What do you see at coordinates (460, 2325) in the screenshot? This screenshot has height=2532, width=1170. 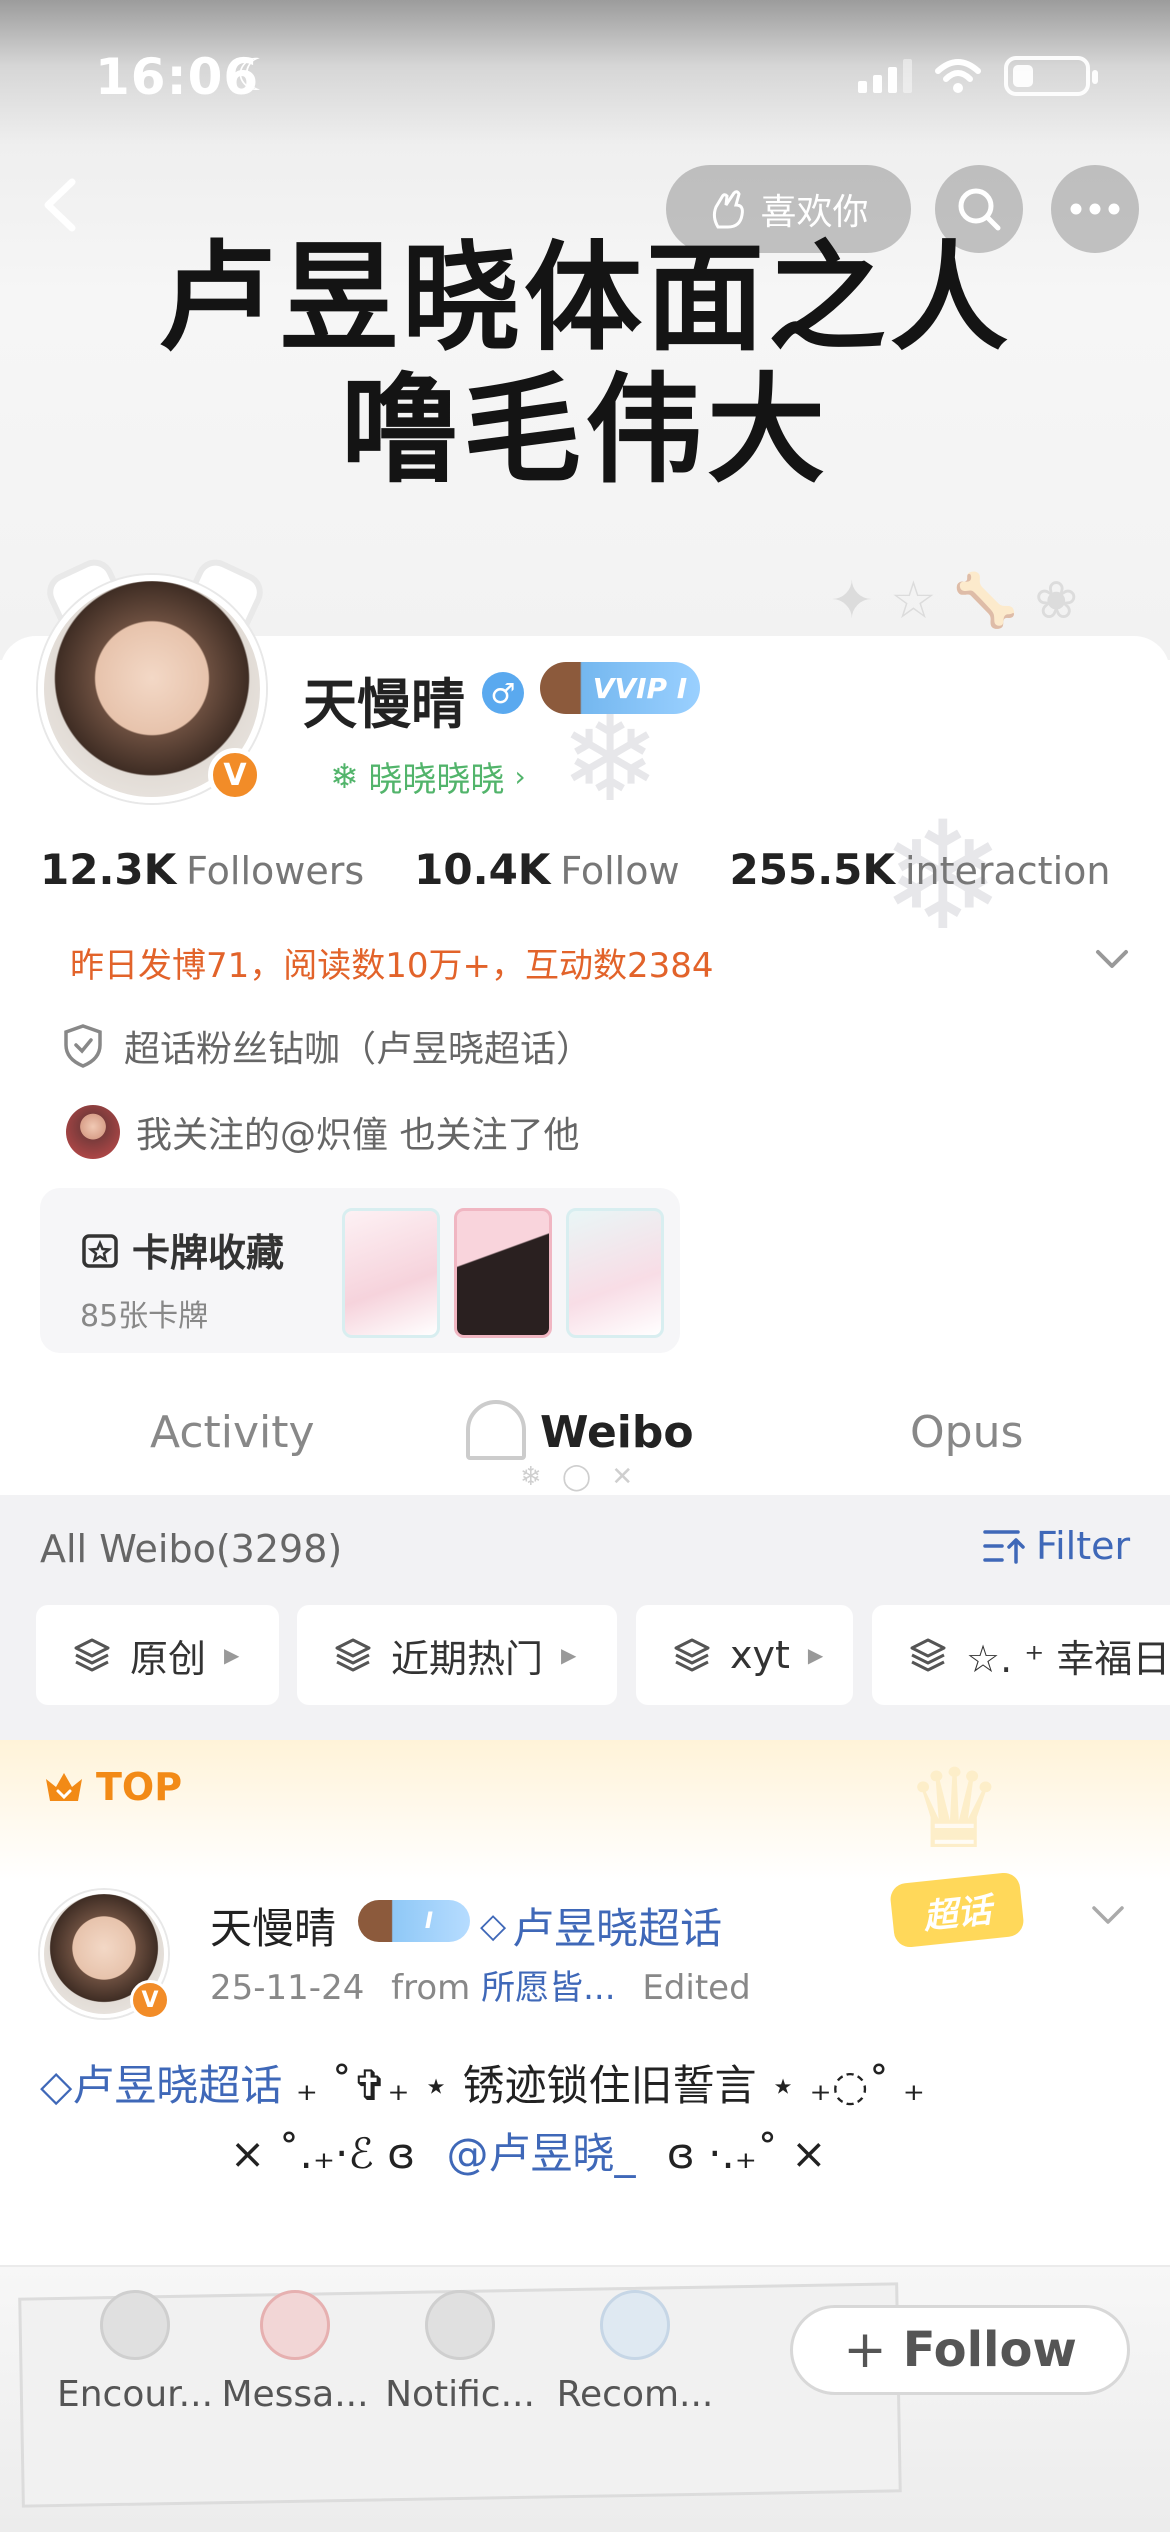 I see `notification-icon` at bounding box center [460, 2325].